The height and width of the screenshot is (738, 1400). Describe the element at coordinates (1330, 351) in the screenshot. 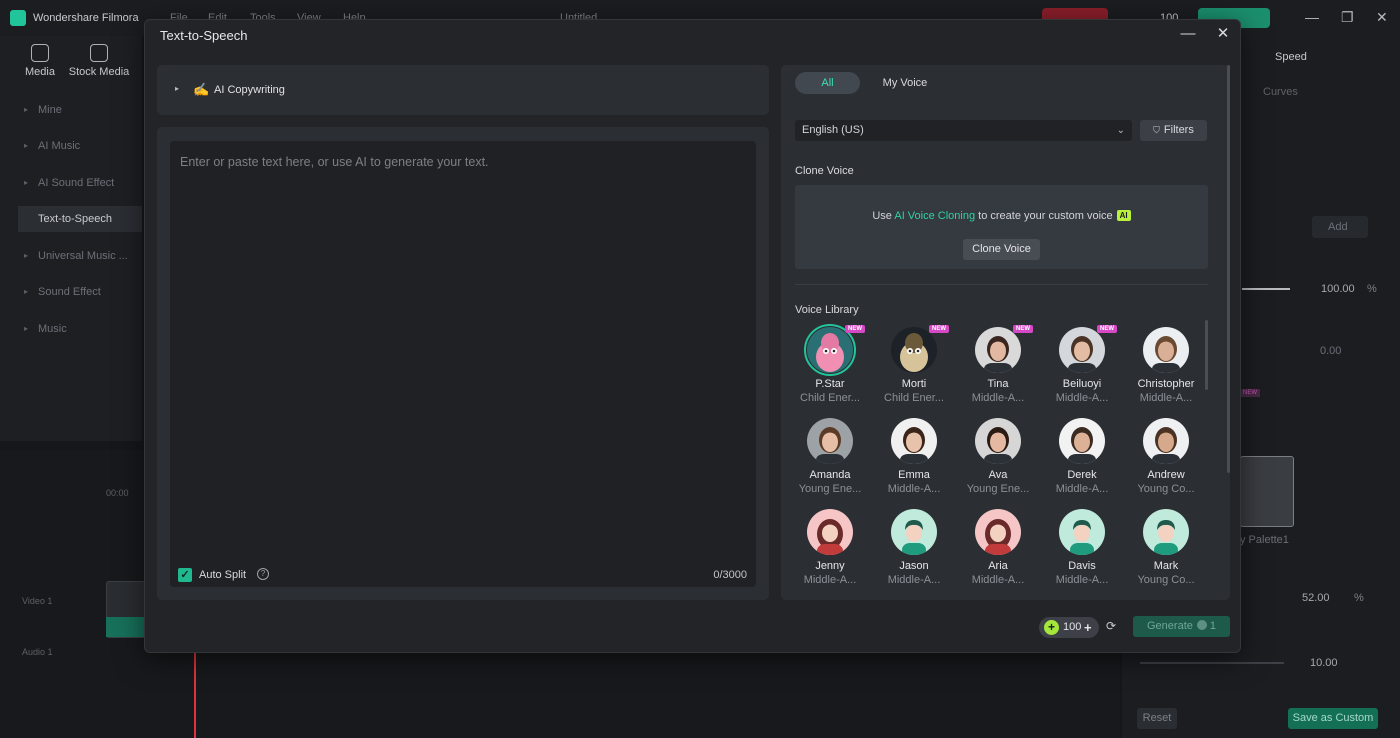

I see `blend-value: 0.00` at that location.